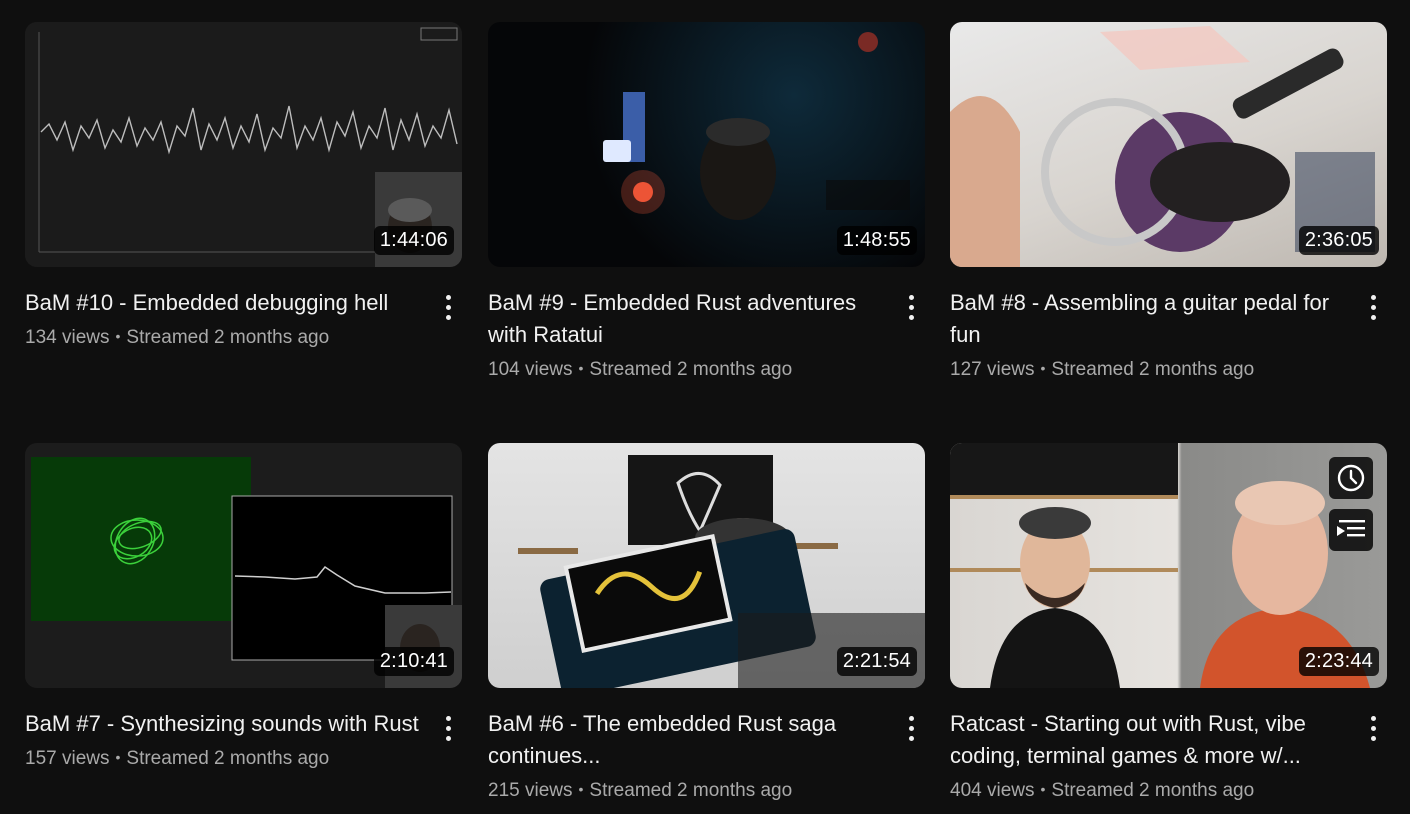 The image size is (1410, 814). What do you see at coordinates (1168, 565) in the screenshot?
I see `video-thumbnail: 2:23:44` at bounding box center [1168, 565].